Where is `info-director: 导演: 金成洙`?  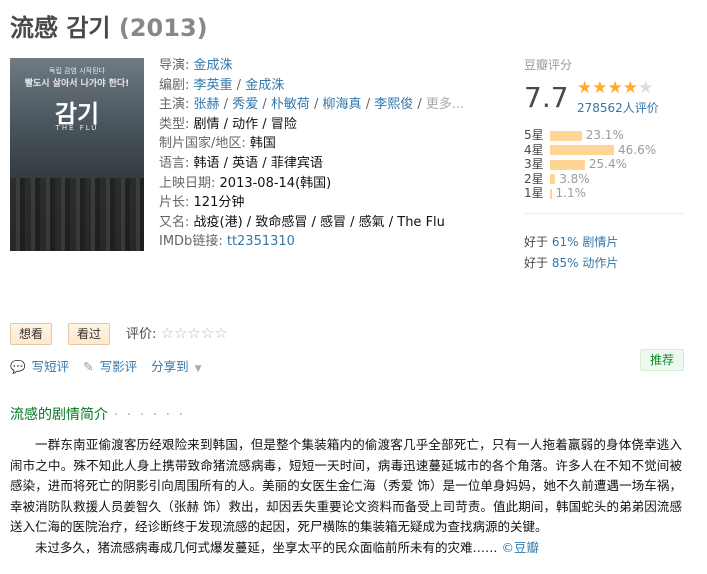 info-director: 导演: 金成洙 is located at coordinates (196, 65).